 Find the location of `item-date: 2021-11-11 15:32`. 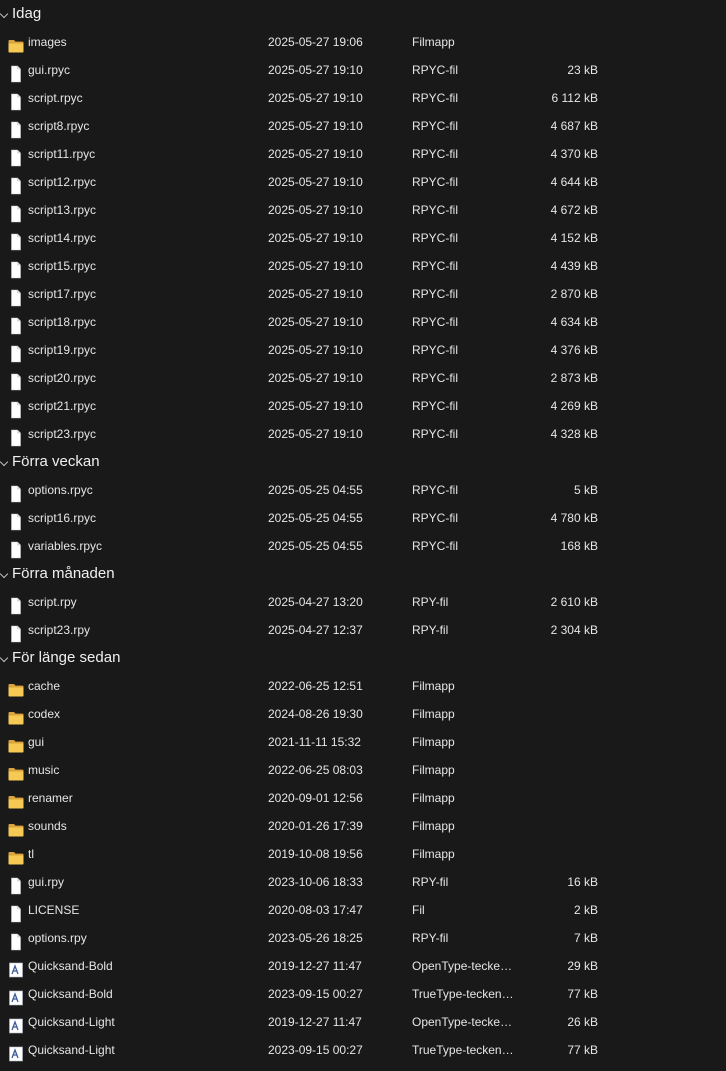

item-date: 2021-11-11 15:32 is located at coordinates (314, 742).